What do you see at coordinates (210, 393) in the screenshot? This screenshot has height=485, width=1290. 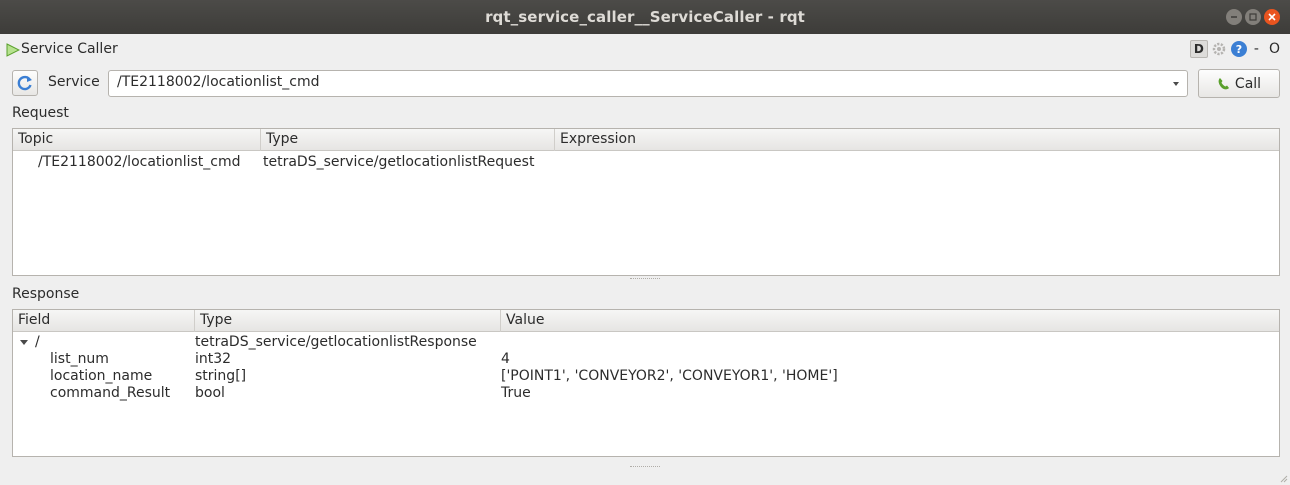 I see `response-type-cell: bool` at bounding box center [210, 393].